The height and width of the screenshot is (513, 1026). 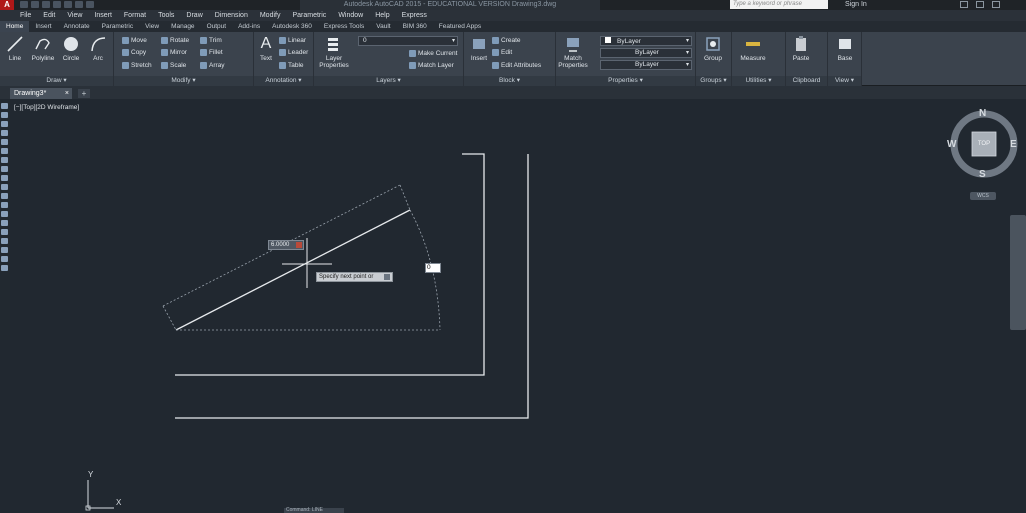 What do you see at coordinates (314, 510) in the screenshot?
I see `command-line: Command: LINE` at bounding box center [314, 510].